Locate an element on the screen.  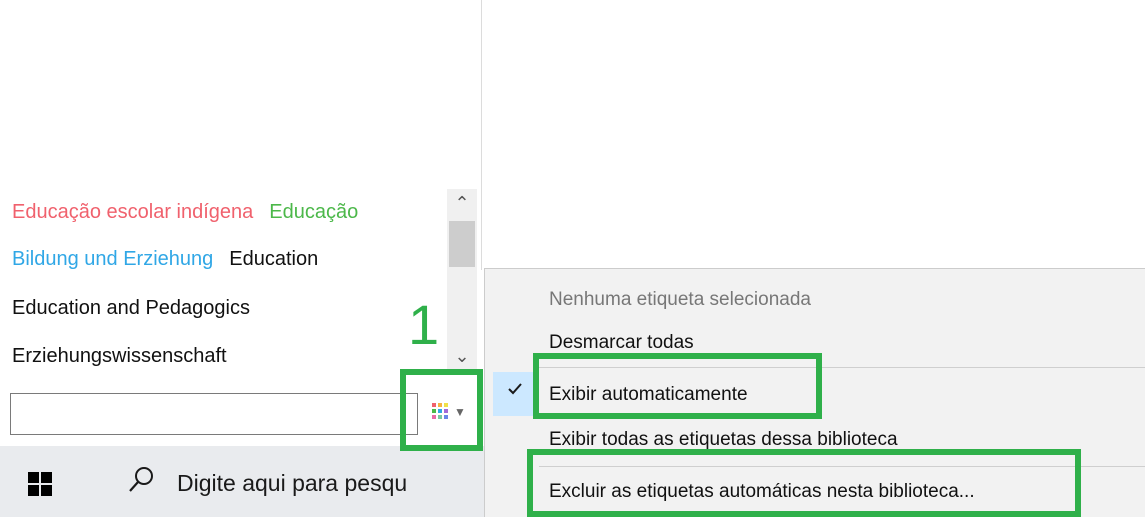
tag-item: Educação is located at coordinates (313, 212).